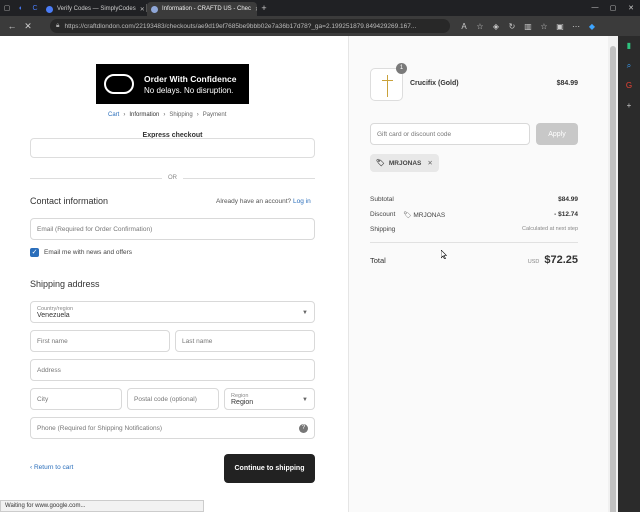 The image size is (640, 512). I want to click on shipping-value: Calculated at next step, so click(550, 229).